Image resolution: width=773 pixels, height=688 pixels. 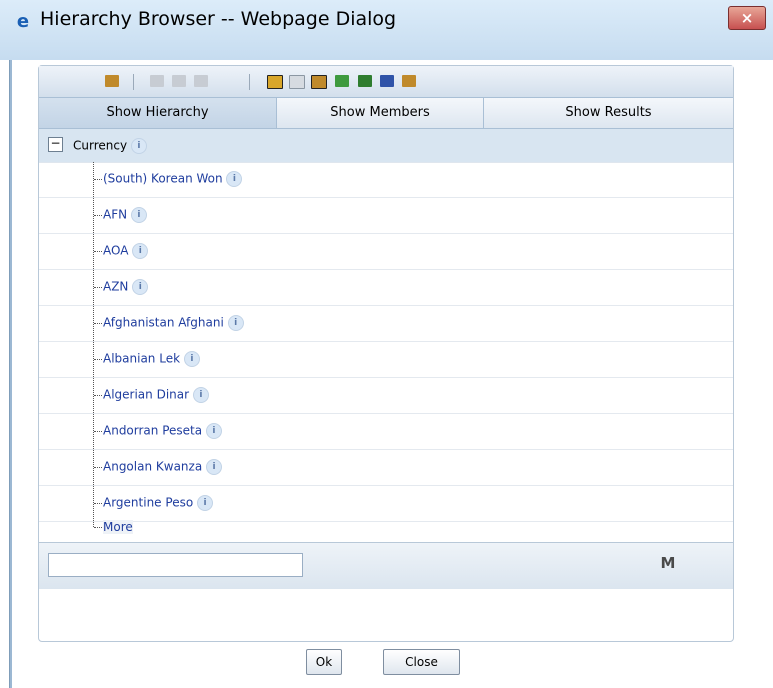 What do you see at coordinates (218, 19) in the screenshot?
I see `window-title: Hierarchy Browser -- Webpage Dialog` at bounding box center [218, 19].